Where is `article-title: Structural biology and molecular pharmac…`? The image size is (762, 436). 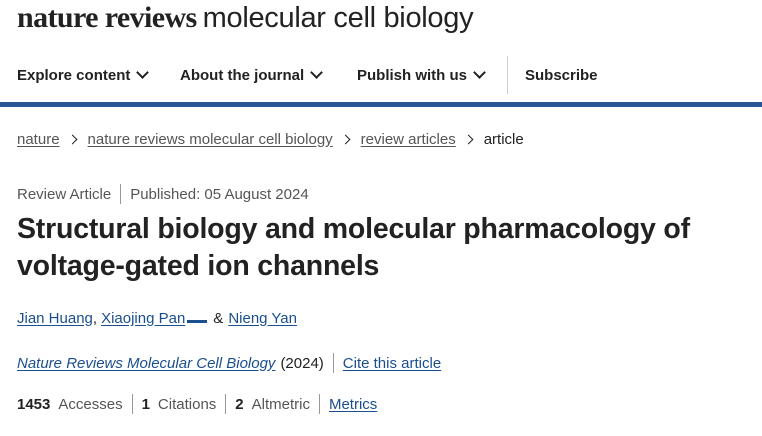 article-title: Structural biology and molecular pharmac… is located at coordinates (353, 247).